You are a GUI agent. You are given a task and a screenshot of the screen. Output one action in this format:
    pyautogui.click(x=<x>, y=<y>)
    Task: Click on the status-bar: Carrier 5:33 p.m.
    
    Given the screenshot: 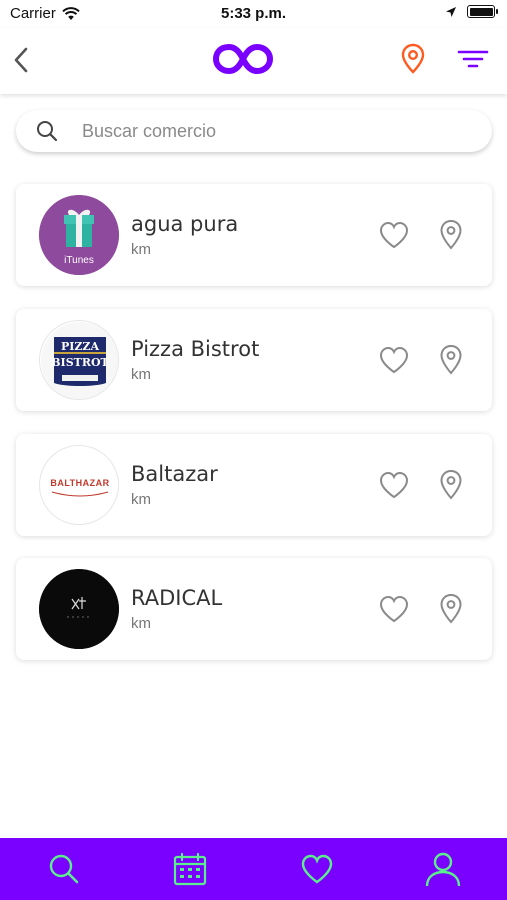 What is the action you would take?
    pyautogui.click(x=253, y=14)
    